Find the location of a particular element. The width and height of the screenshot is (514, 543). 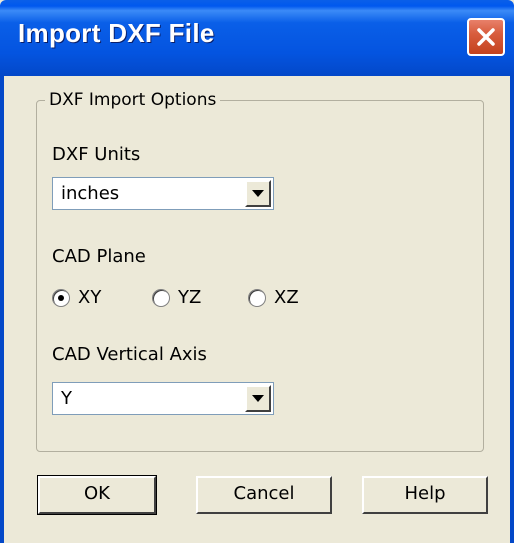

title-bar: Import DXF File is located at coordinates (257, 38).